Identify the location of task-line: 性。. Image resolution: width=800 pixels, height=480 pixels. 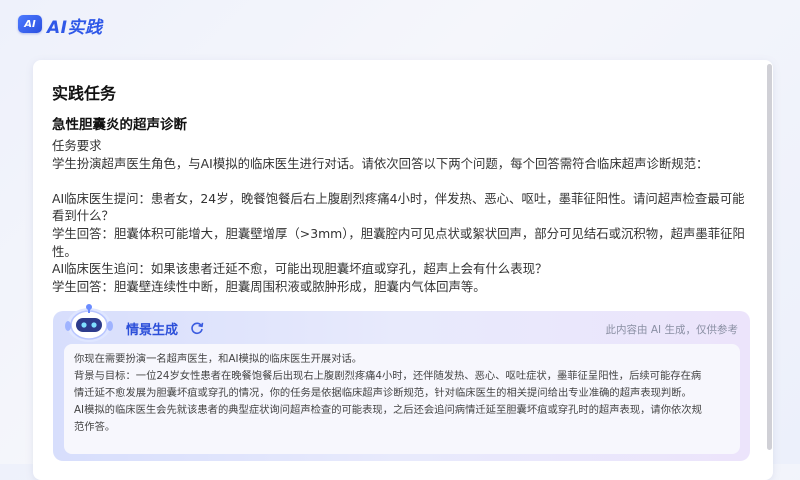
(64, 251).